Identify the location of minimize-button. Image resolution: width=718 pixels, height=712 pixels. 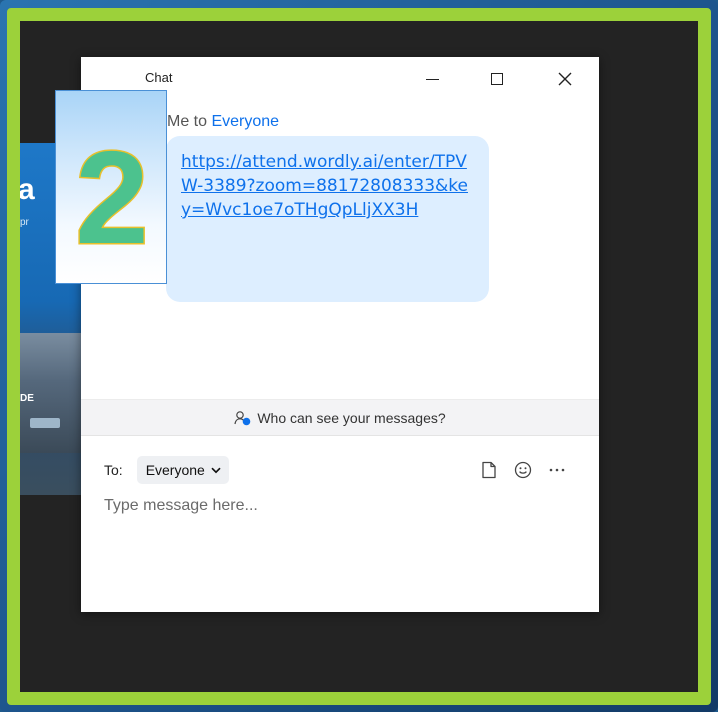
(432, 79).